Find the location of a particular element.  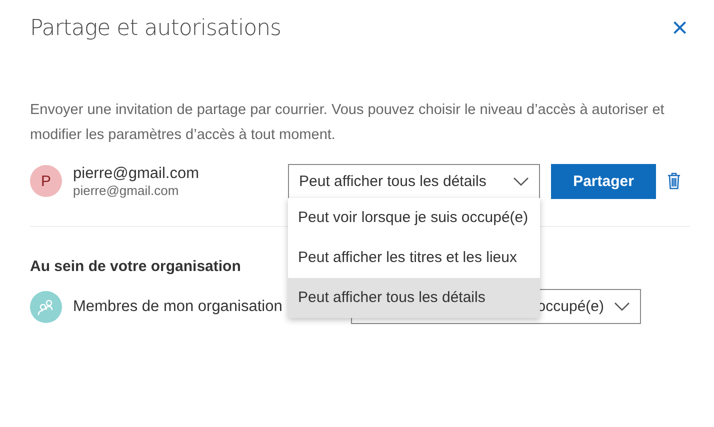

section-heading: Au sein de votre organisation is located at coordinates (136, 266).